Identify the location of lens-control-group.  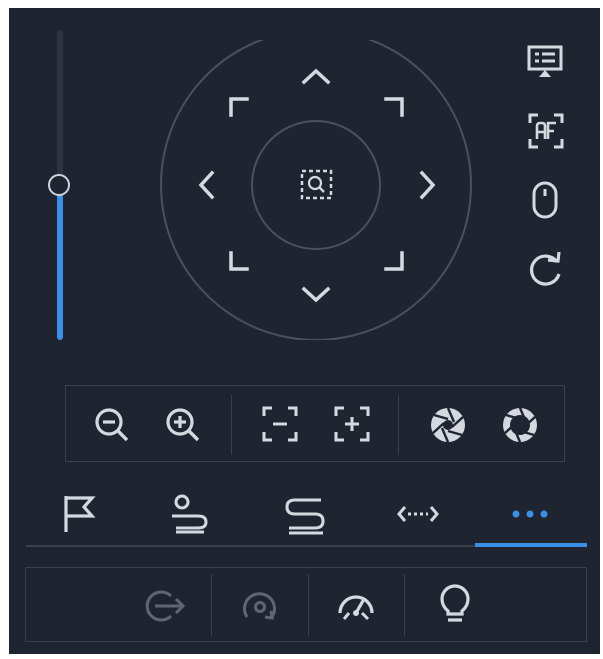
(315, 423).